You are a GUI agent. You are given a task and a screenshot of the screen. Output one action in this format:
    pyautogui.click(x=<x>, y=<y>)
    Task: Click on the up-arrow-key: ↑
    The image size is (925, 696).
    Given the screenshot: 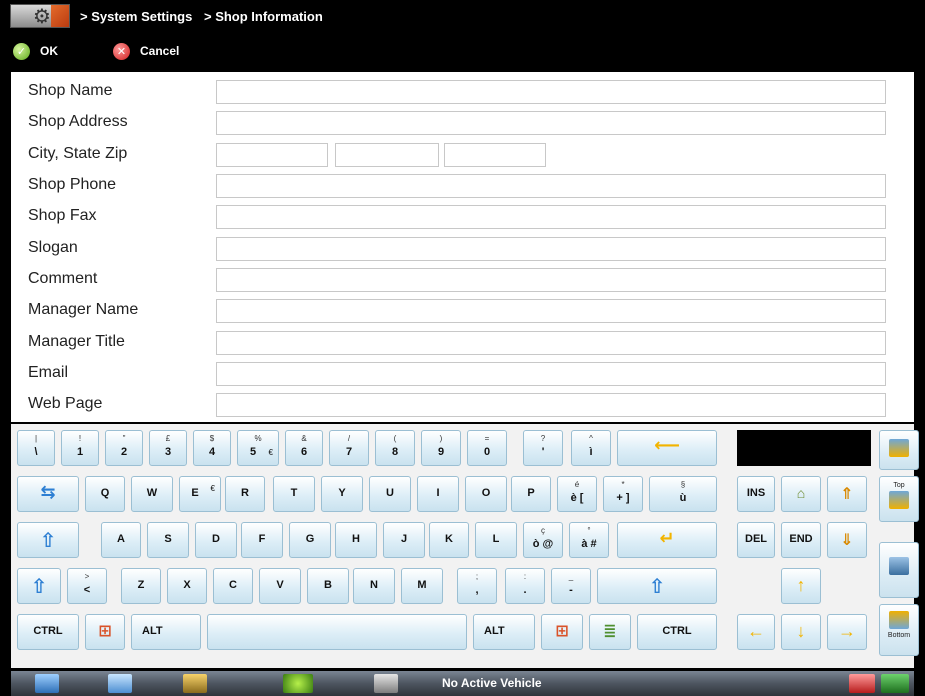 What is the action you would take?
    pyautogui.click(x=801, y=586)
    